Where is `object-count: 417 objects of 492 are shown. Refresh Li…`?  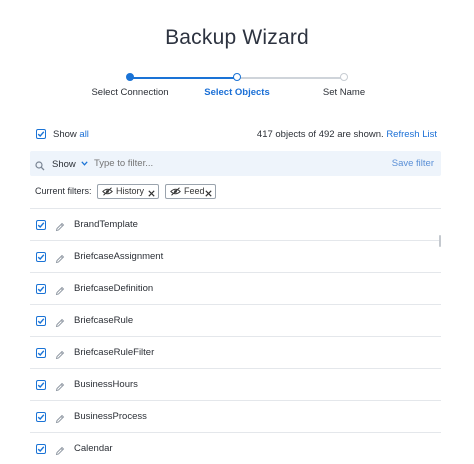
object-count: 417 objects of 492 are shown. Refresh Li… is located at coordinates (347, 134).